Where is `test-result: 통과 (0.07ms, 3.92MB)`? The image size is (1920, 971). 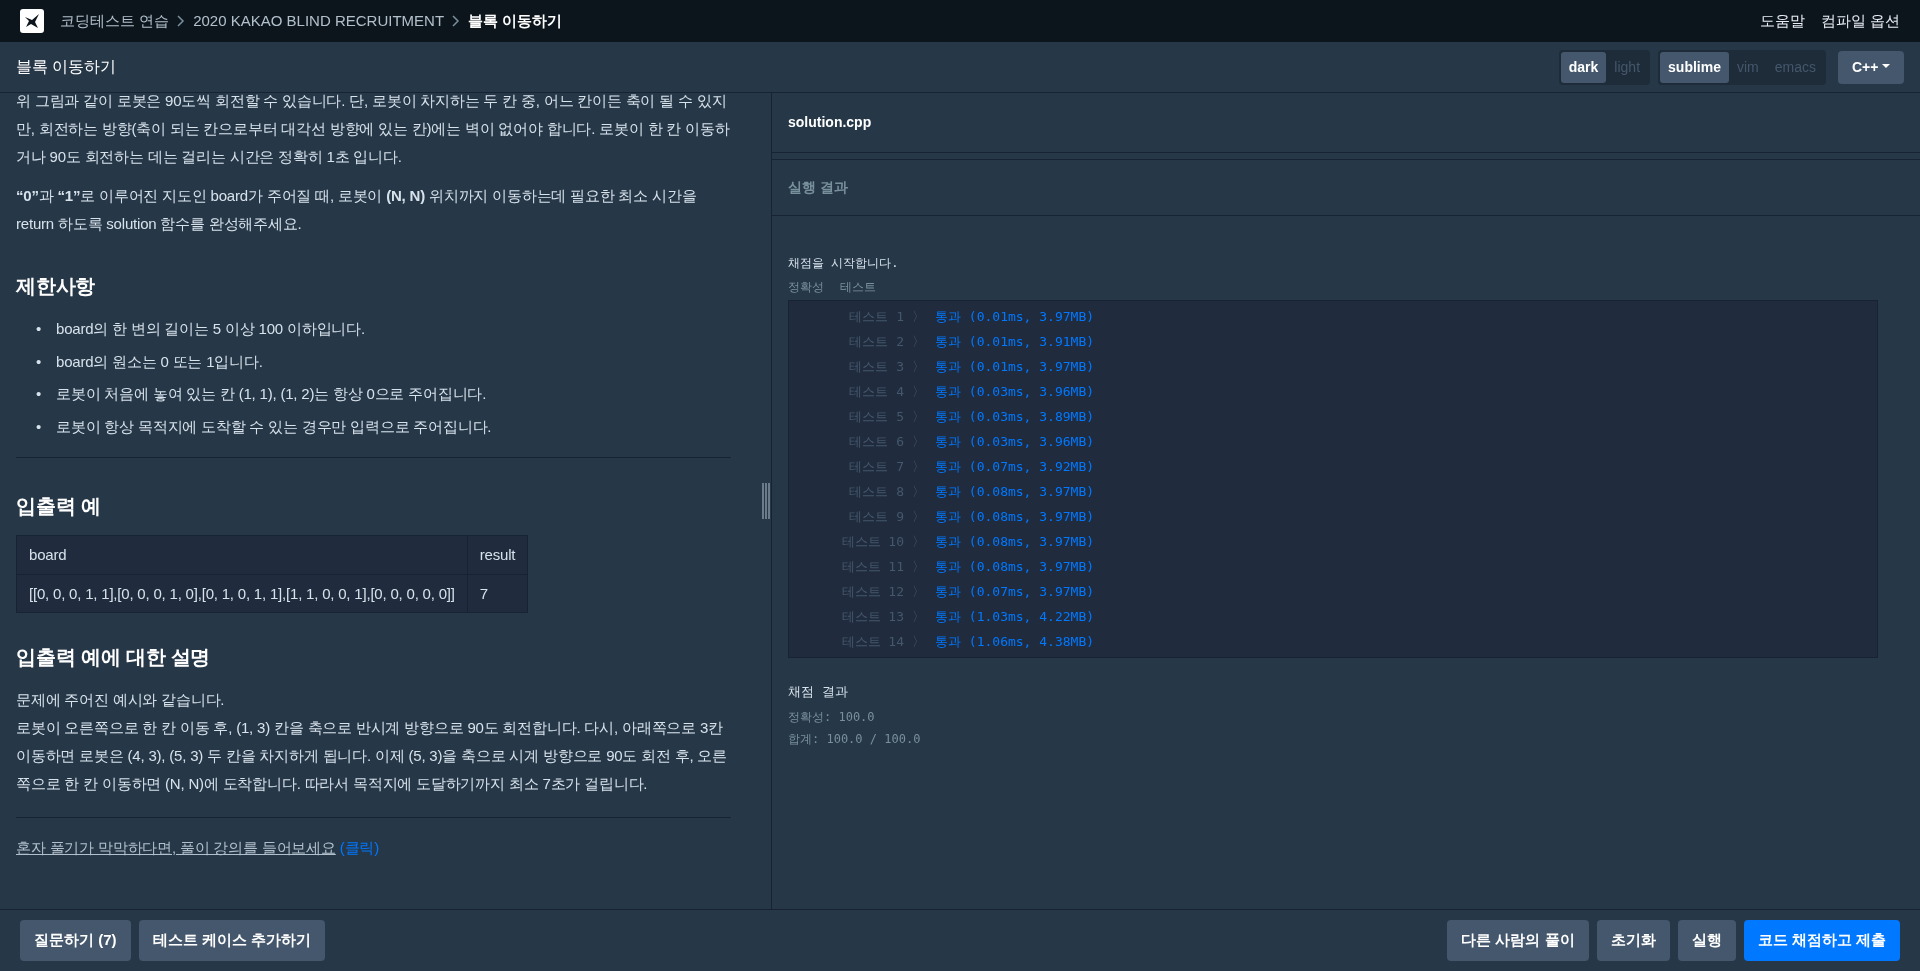 test-result: 통과 (0.07ms, 3.92MB) is located at coordinates (1015, 466).